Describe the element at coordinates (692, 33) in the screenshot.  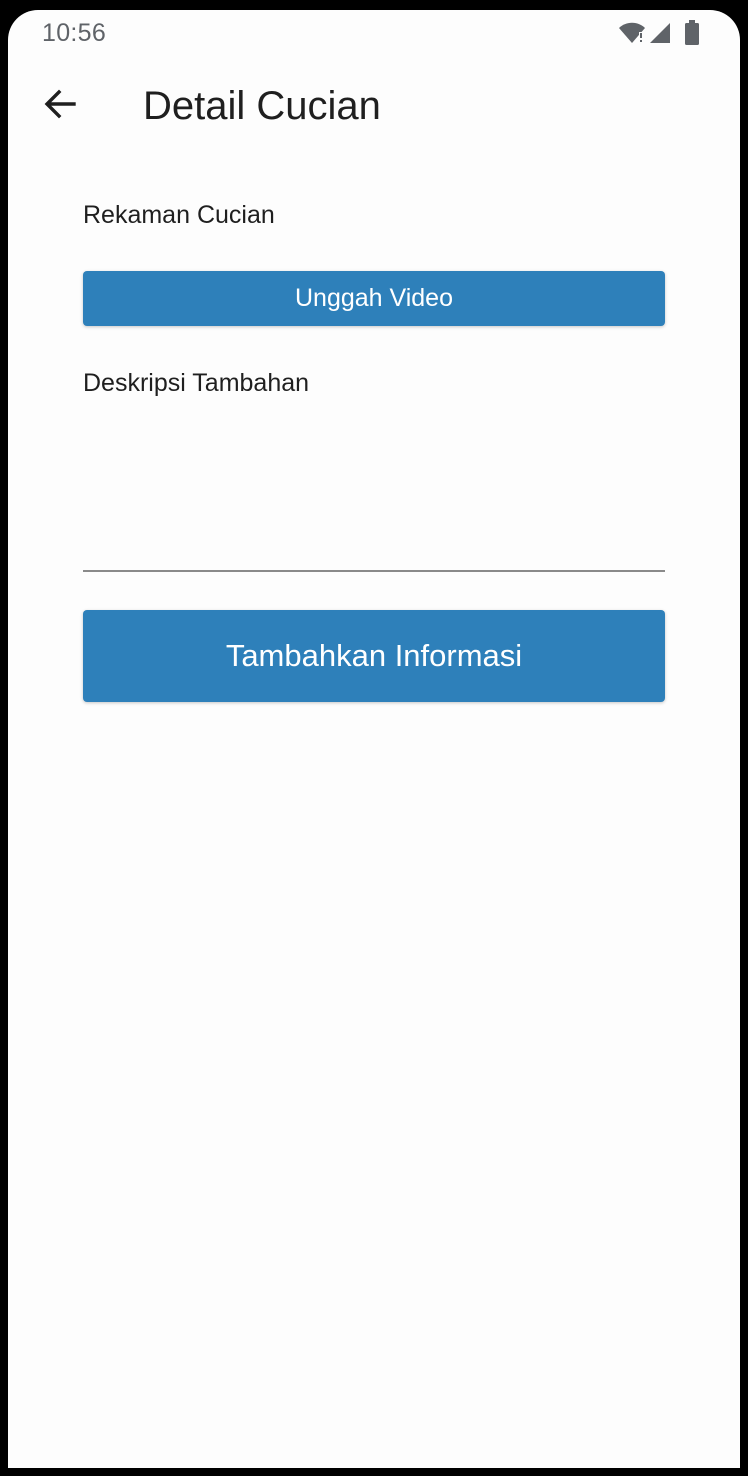
I see `battery-icon` at that location.